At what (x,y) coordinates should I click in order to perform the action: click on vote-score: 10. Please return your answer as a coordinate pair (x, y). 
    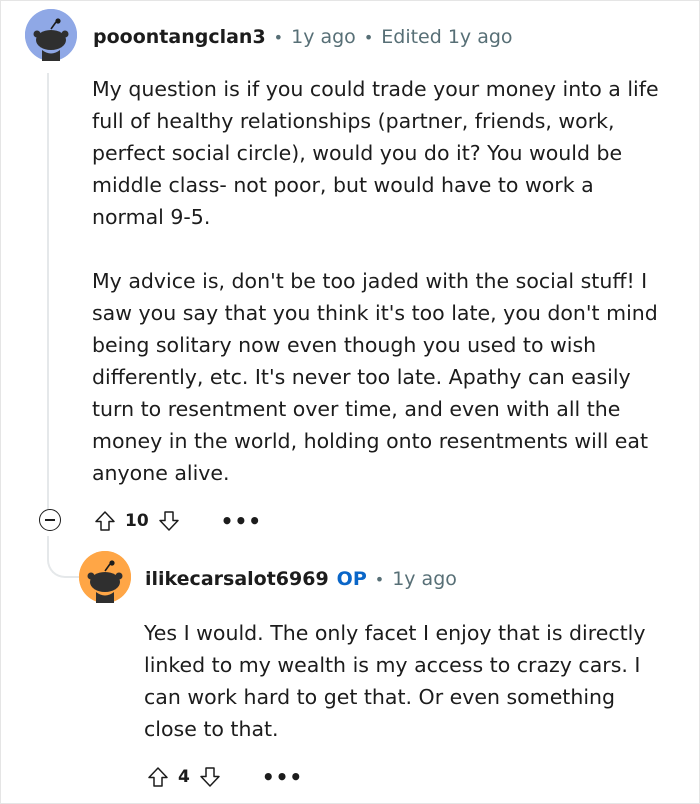
    Looking at the image, I should click on (137, 521).